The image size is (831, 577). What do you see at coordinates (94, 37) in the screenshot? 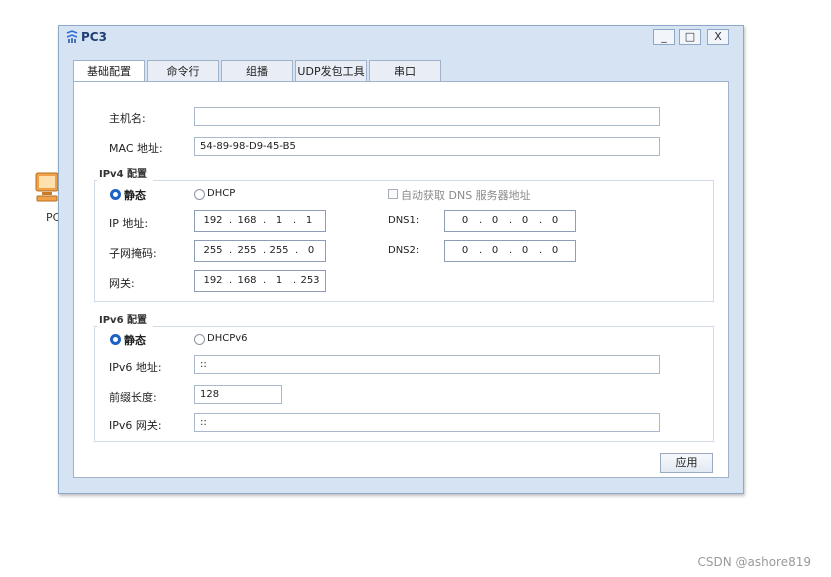
I see `window-title: PC3` at bounding box center [94, 37].